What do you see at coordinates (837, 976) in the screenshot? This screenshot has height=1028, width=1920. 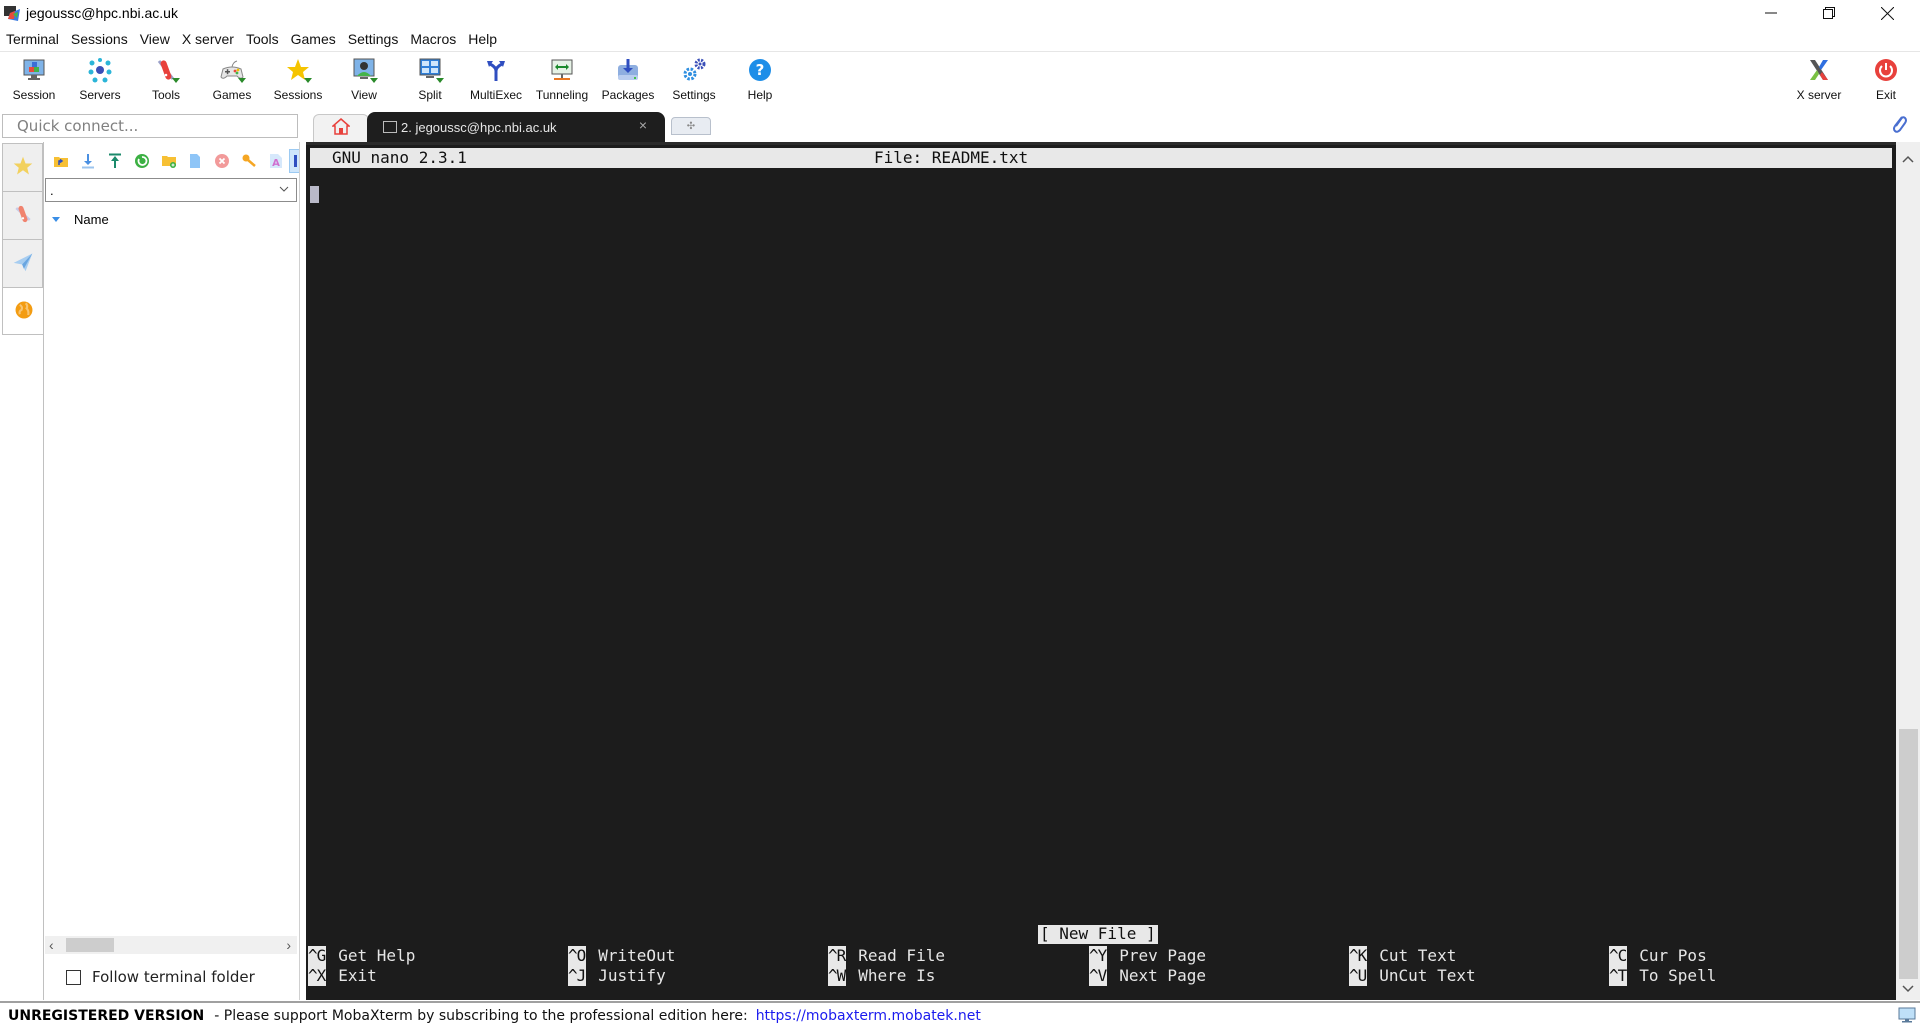 I see `shortcut-key: ^W` at bounding box center [837, 976].